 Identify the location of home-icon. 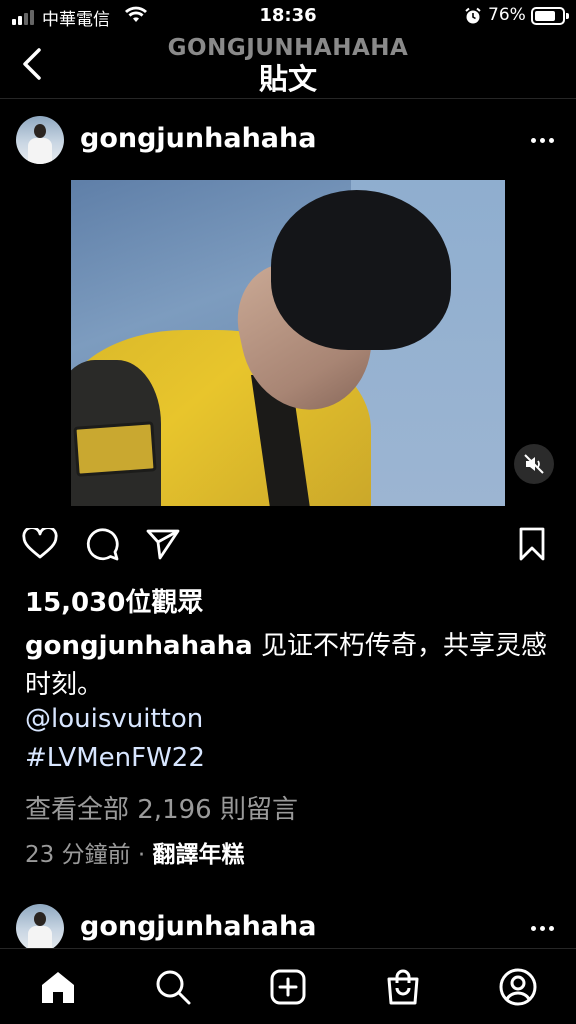
(58, 987).